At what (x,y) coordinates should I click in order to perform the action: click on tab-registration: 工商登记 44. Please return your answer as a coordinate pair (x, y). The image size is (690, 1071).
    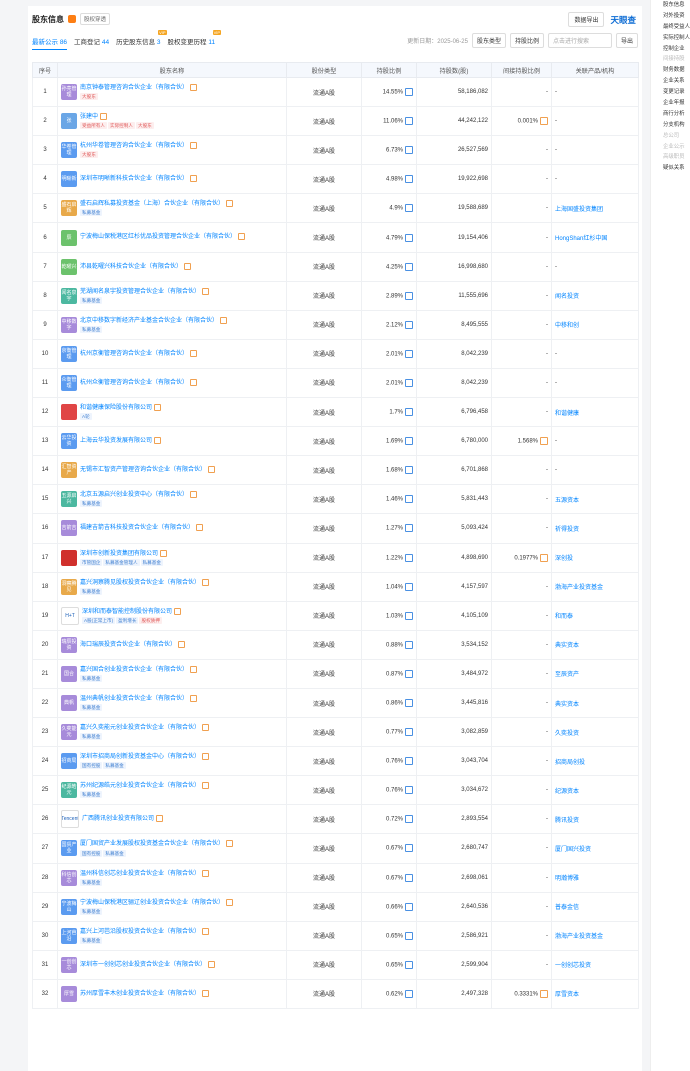
    Looking at the image, I should click on (91, 41).